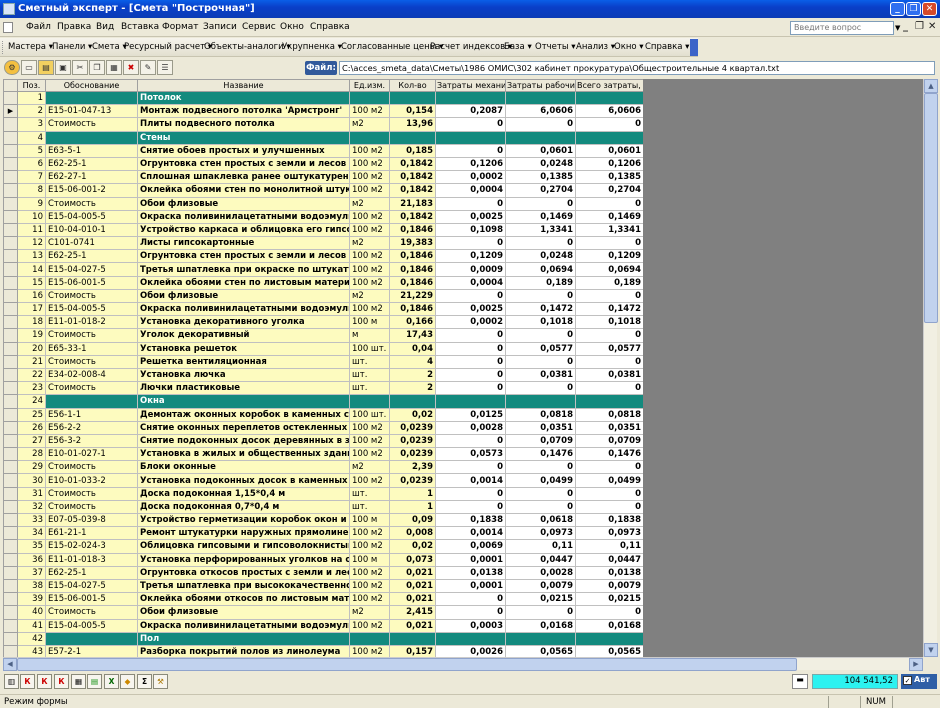 The image size is (940, 708). What do you see at coordinates (61, 681) in the screenshot?
I see `k-button-3: К` at bounding box center [61, 681].